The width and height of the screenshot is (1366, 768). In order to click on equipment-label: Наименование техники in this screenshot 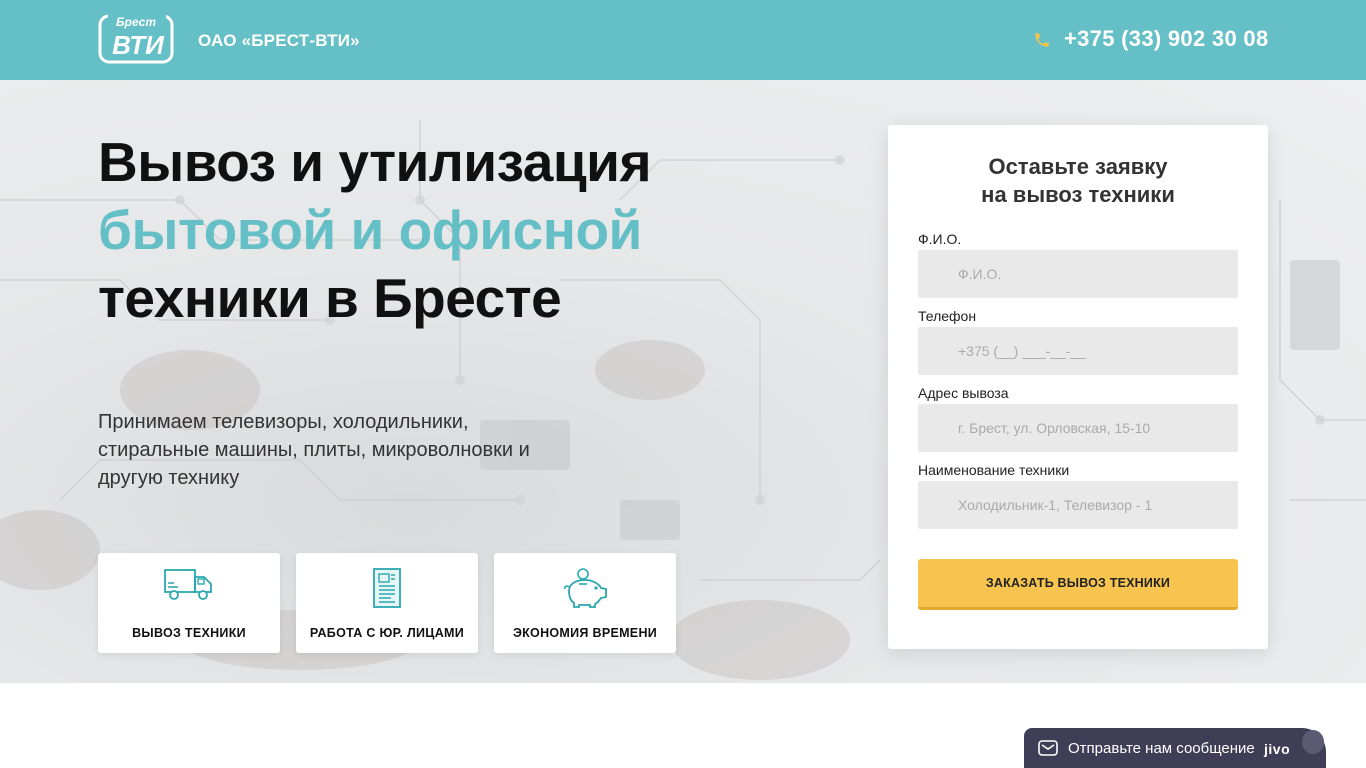, I will do `click(994, 470)`.